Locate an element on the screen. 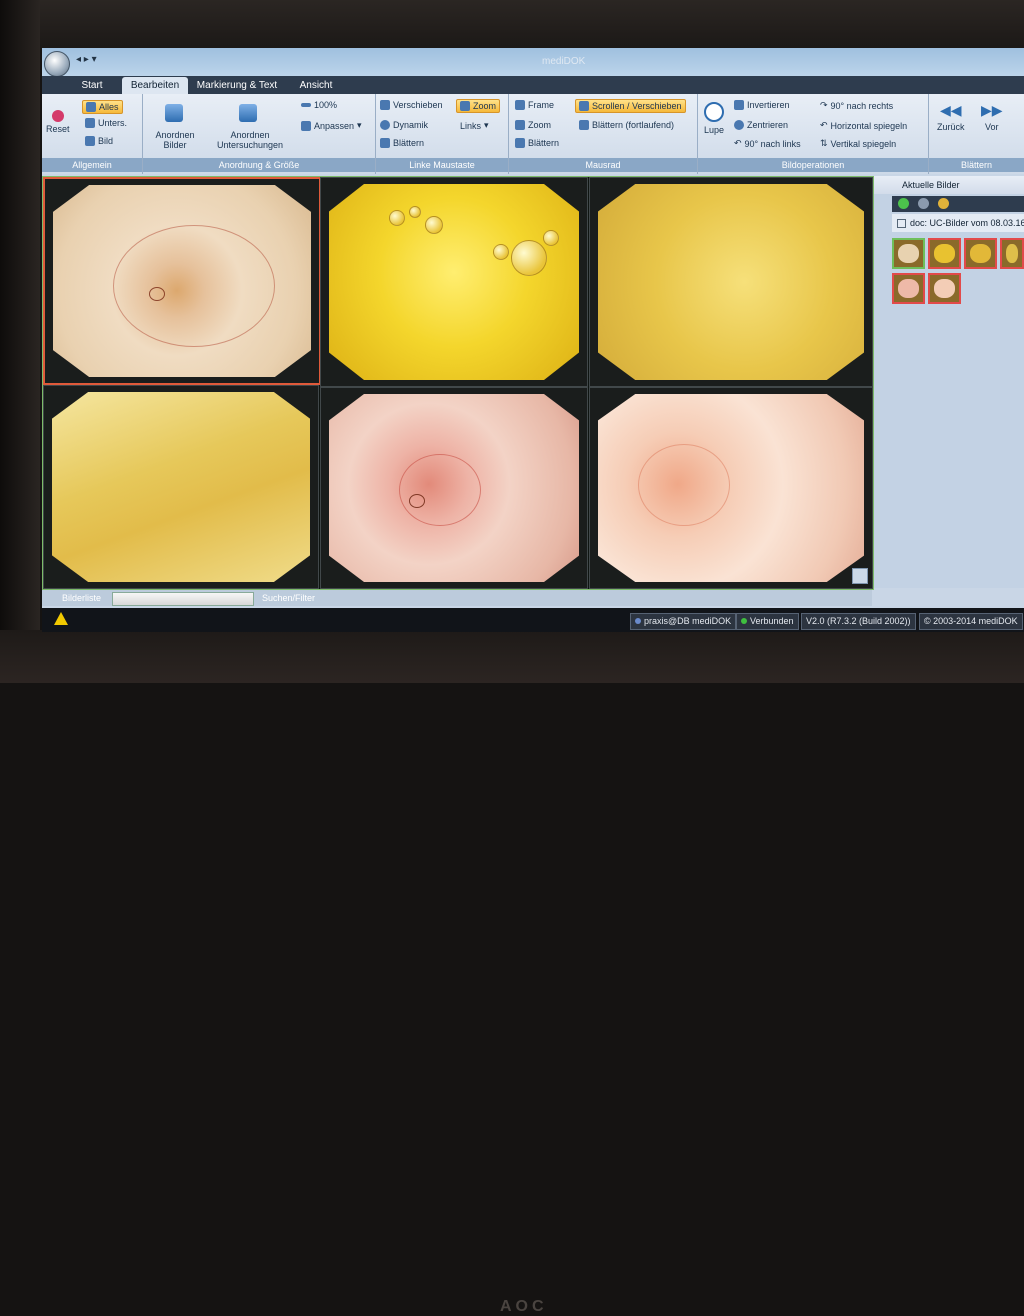 This screenshot has height=1316, width=1024. tab-markierung-text: Markierung & Text is located at coordinates (237, 85).